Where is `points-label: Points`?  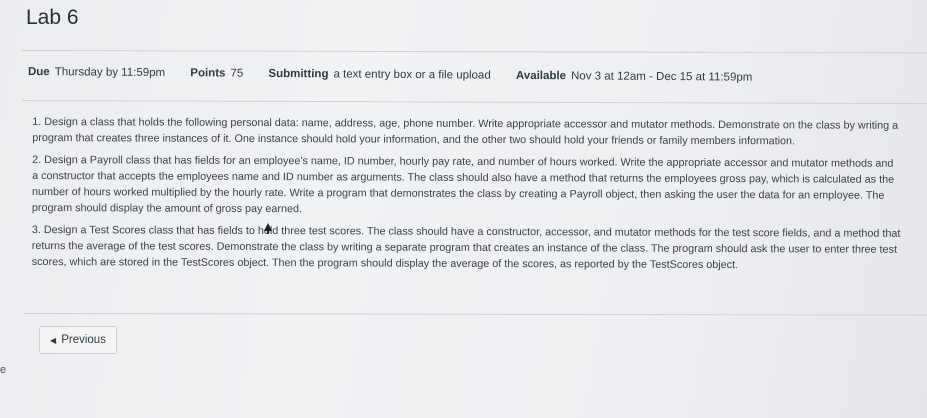 points-label: Points is located at coordinates (208, 73).